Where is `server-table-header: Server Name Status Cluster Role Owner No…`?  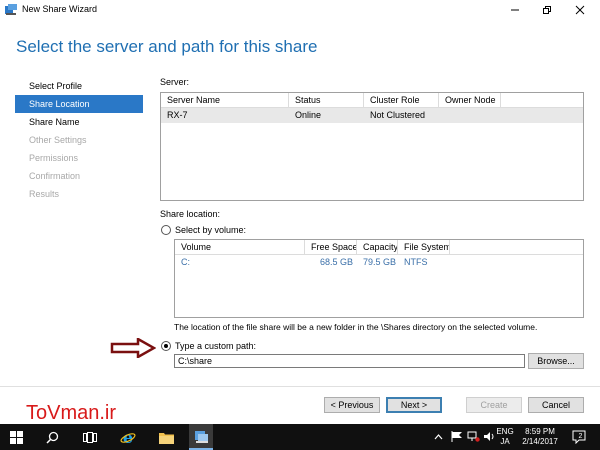
server-table-header: Server Name Status Cluster Role Owner No… is located at coordinates (372, 100).